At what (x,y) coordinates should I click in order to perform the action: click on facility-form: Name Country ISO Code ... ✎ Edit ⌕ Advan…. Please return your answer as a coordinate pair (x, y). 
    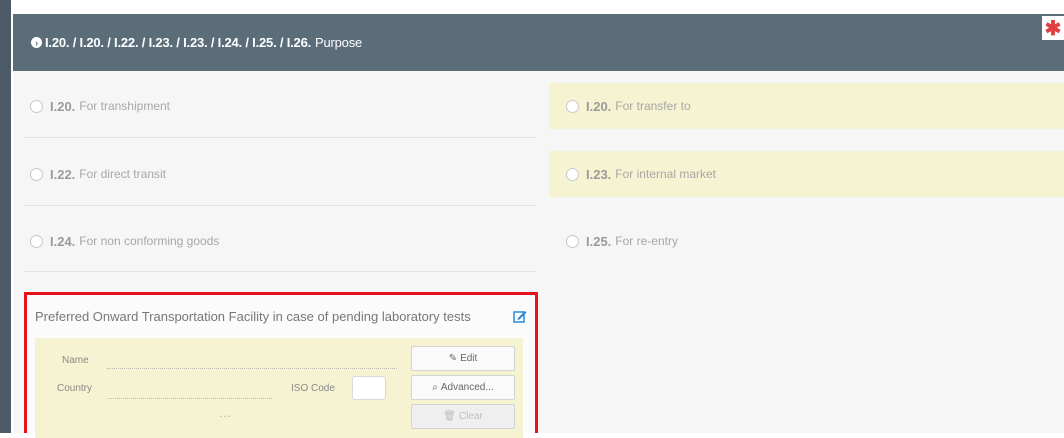
    Looking at the image, I should click on (279, 388).